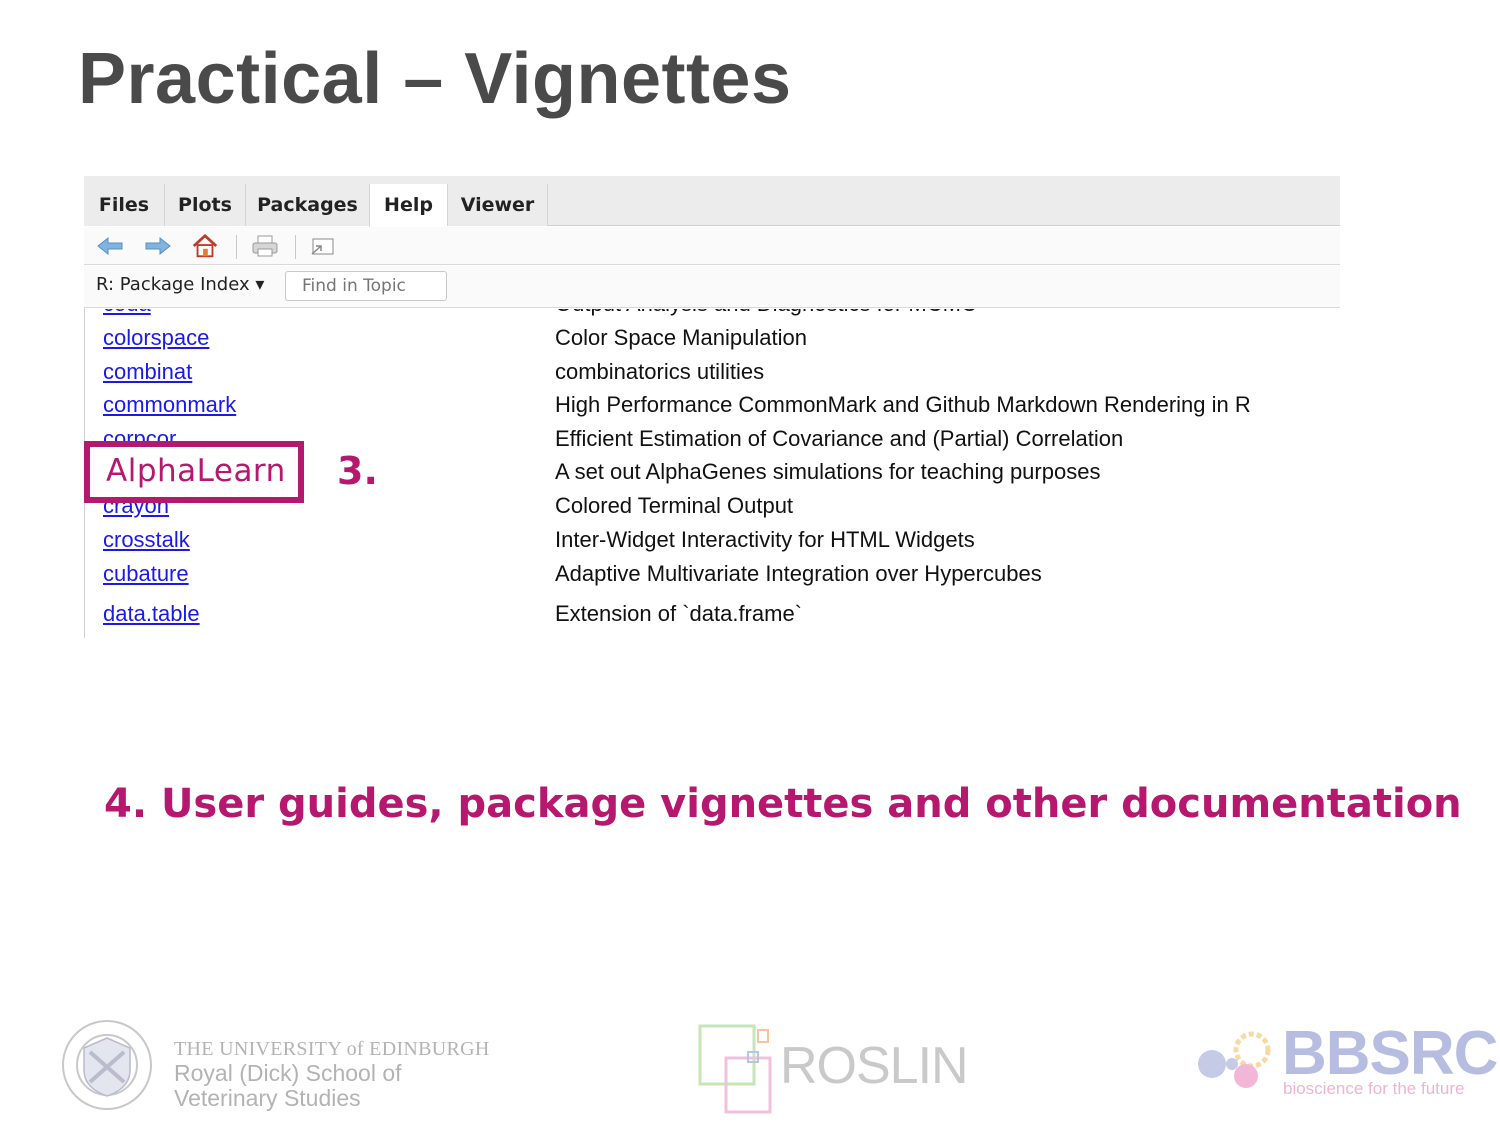  Describe the element at coordinates (1234, 1059) in the screenshot. I see `bbsrc-logo-icon` at that location.